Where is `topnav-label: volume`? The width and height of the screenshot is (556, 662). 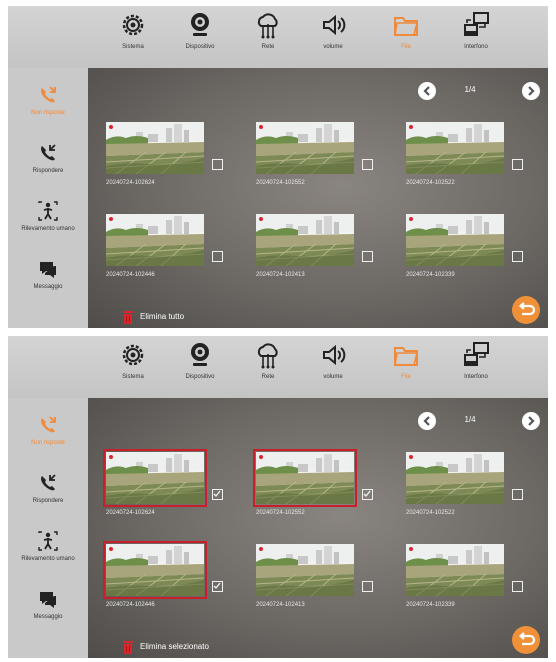 topnav-label: volume is located at coordinates (333, 377).